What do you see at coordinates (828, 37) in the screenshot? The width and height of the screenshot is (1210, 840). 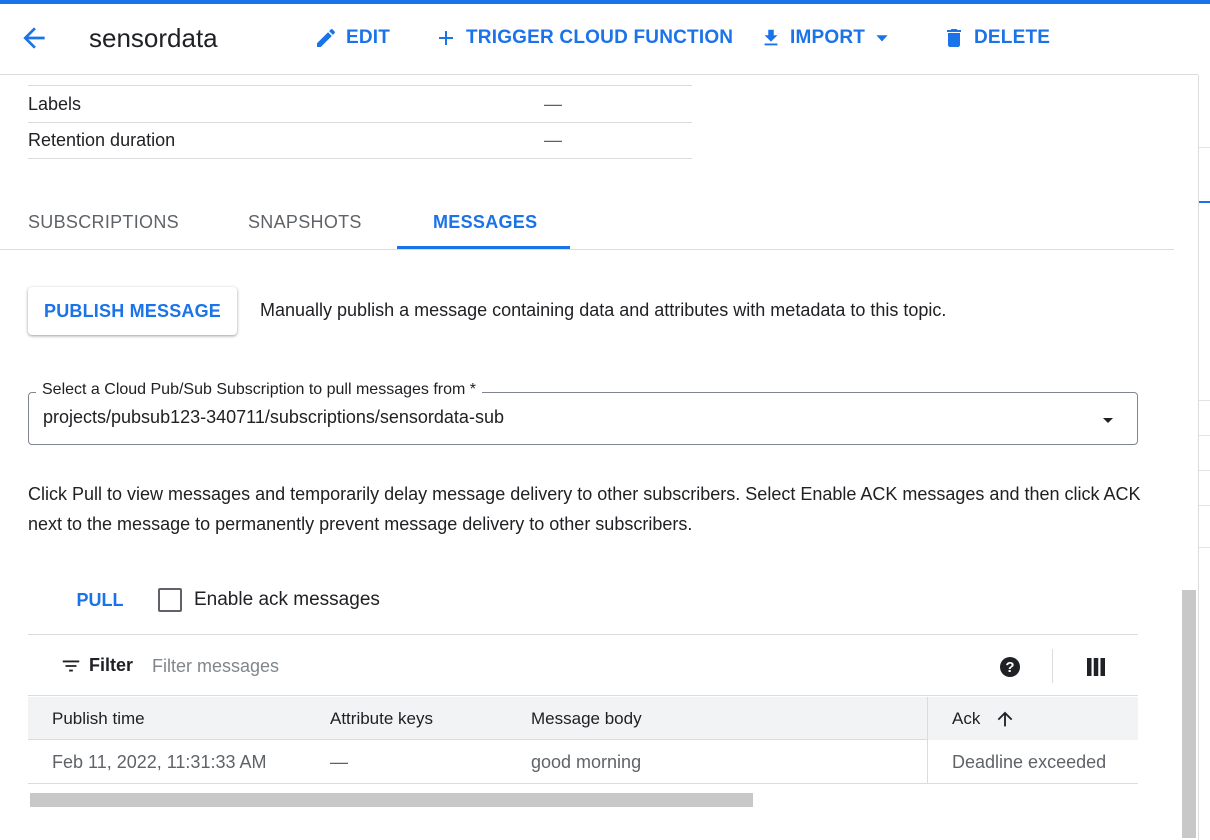 I see `import-button-label: IMPORT` at bounding box center [828, 37].